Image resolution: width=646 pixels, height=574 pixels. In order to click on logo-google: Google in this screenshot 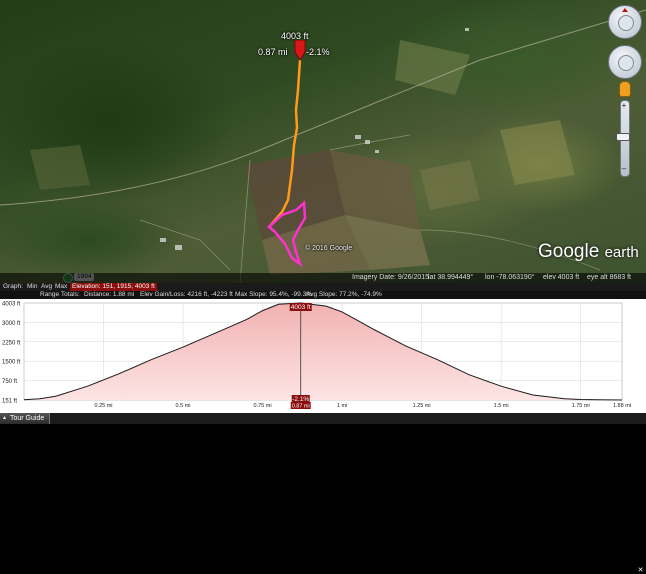, I will do `click(569, 251)`.